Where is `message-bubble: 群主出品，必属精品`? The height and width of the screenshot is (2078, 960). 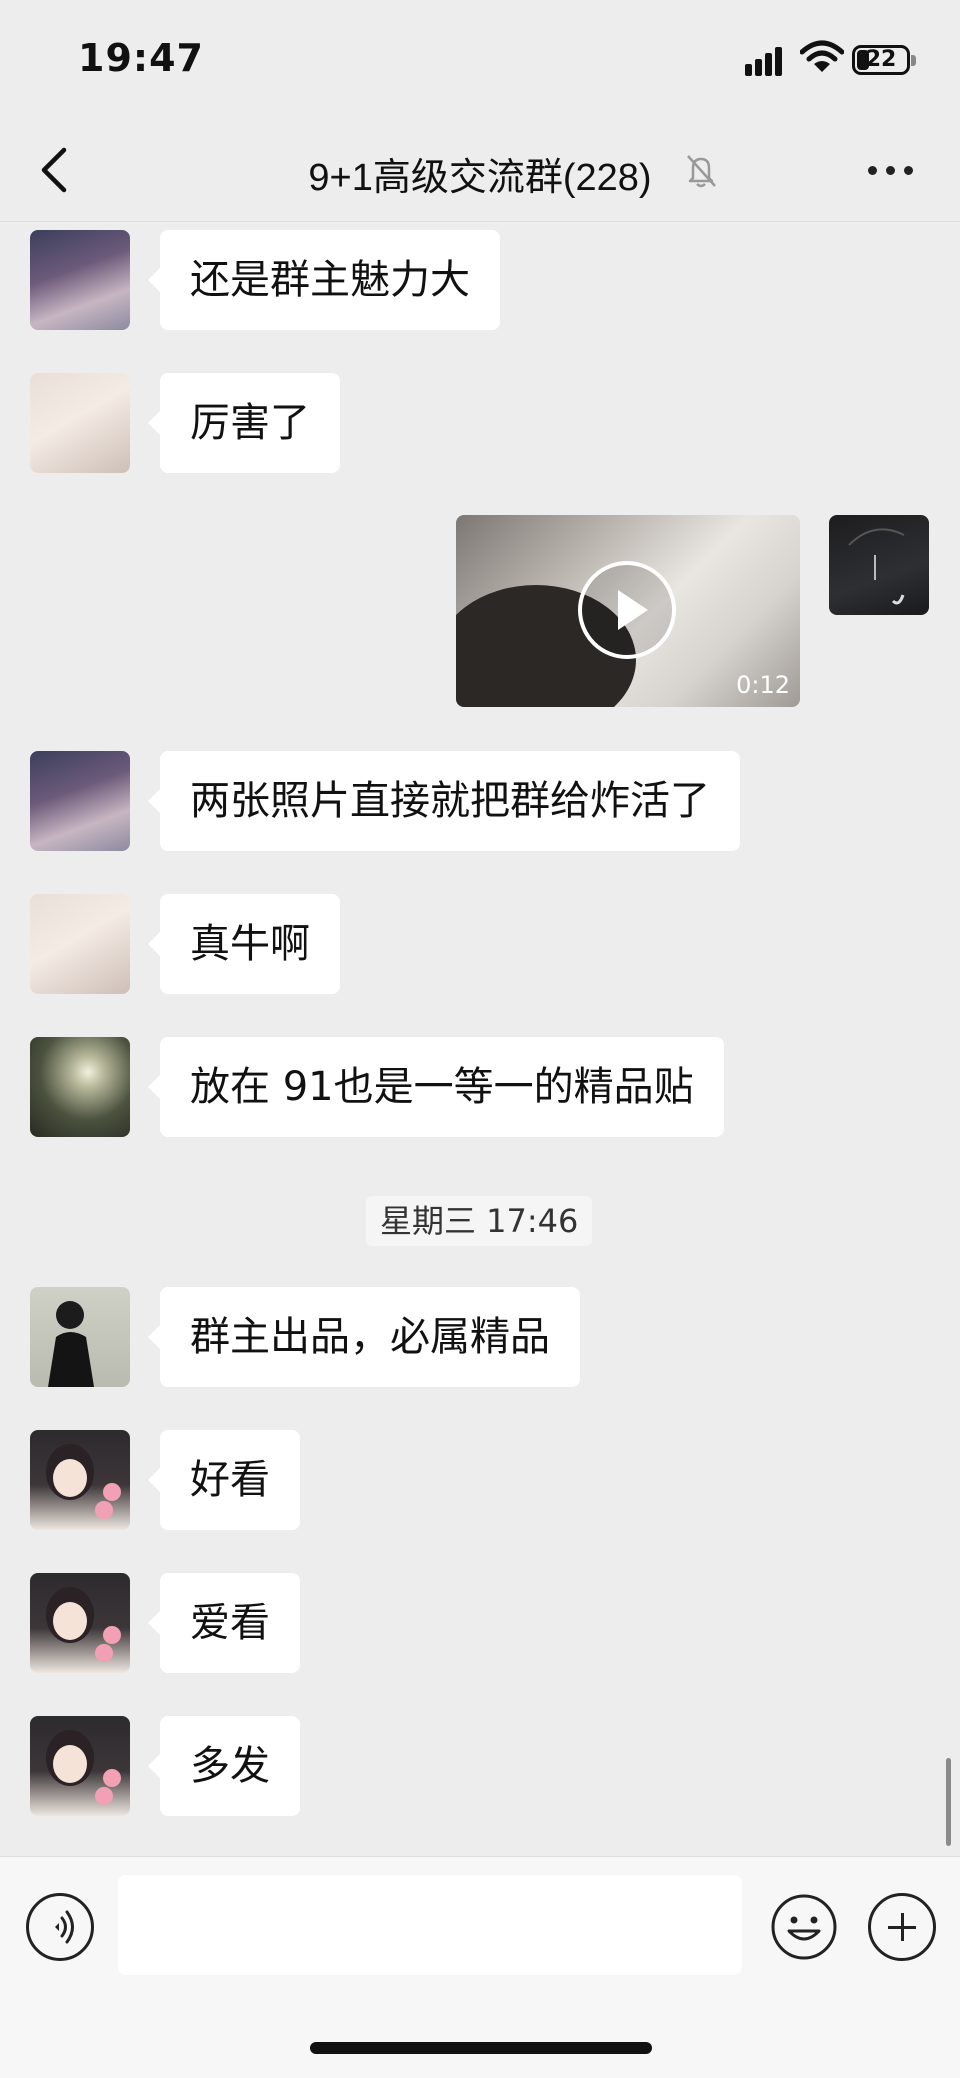
message-bubble: 群主出品，必属精品 is located at coordinates (364, 1337).